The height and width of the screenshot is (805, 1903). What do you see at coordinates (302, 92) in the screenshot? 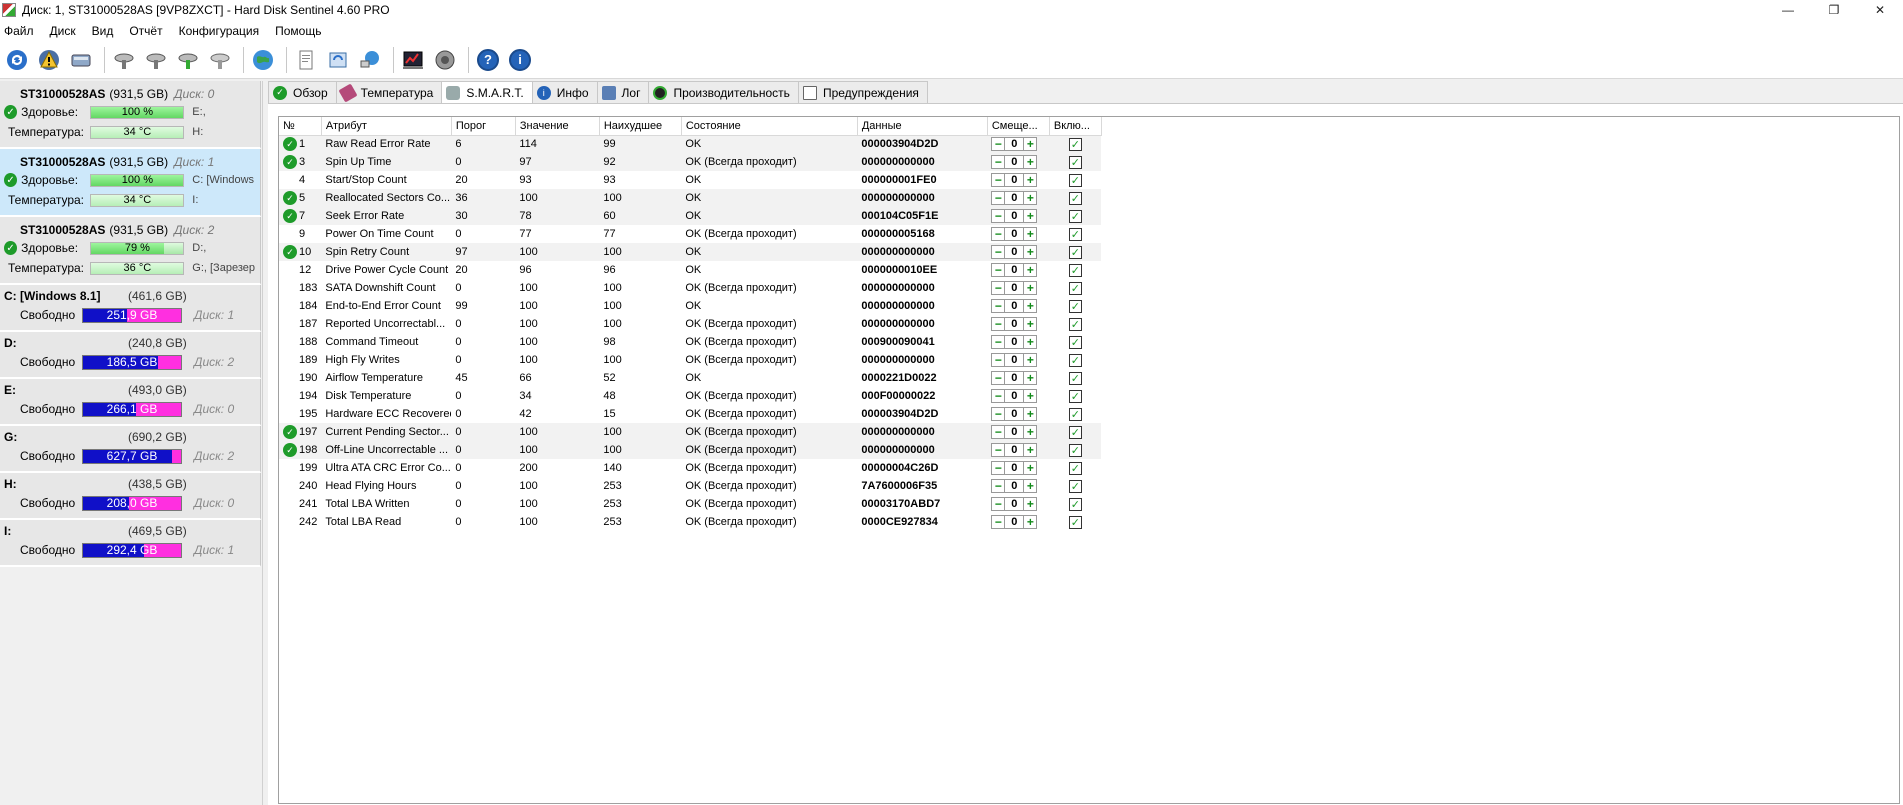
I see `tab-overview: ✓ Обзор` at bounding box center [302, 92].